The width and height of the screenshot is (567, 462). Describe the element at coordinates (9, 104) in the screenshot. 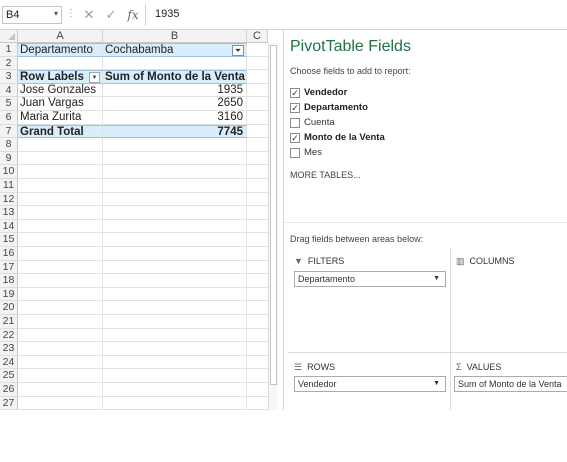

I see `row-header: 5` at that location.